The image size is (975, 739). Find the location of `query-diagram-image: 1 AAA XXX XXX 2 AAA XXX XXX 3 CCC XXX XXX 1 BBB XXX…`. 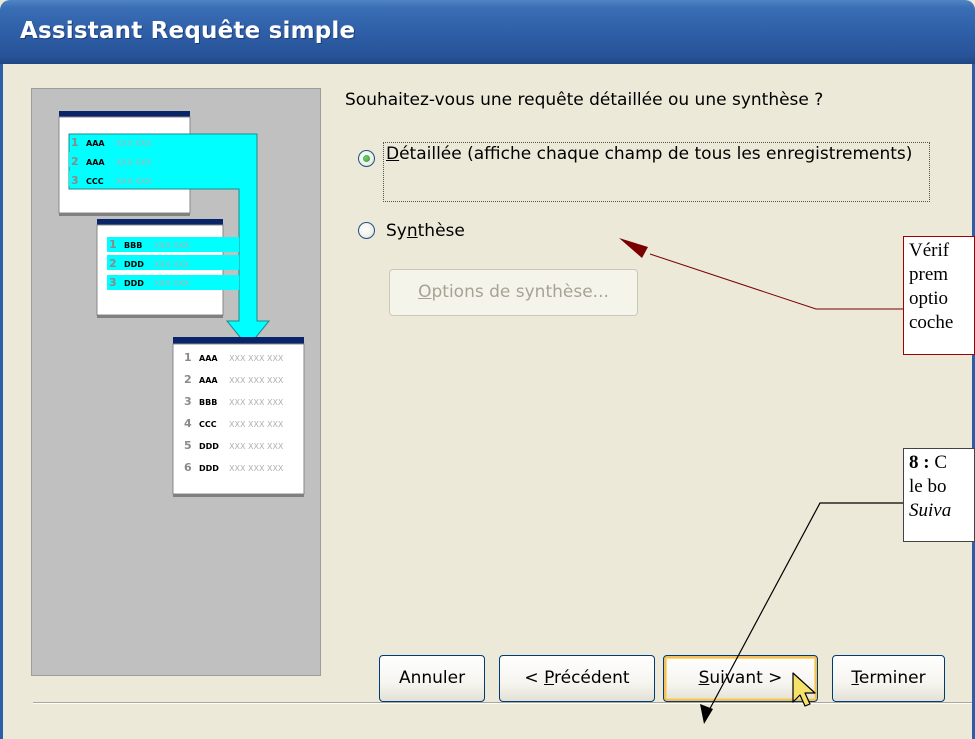

query-diagram-image: 1 AAA XXX XXX 2 AAA XXX XXX 3 CCC XXX XXX 1 BBB XXX… is located at coordinates (181, 304).